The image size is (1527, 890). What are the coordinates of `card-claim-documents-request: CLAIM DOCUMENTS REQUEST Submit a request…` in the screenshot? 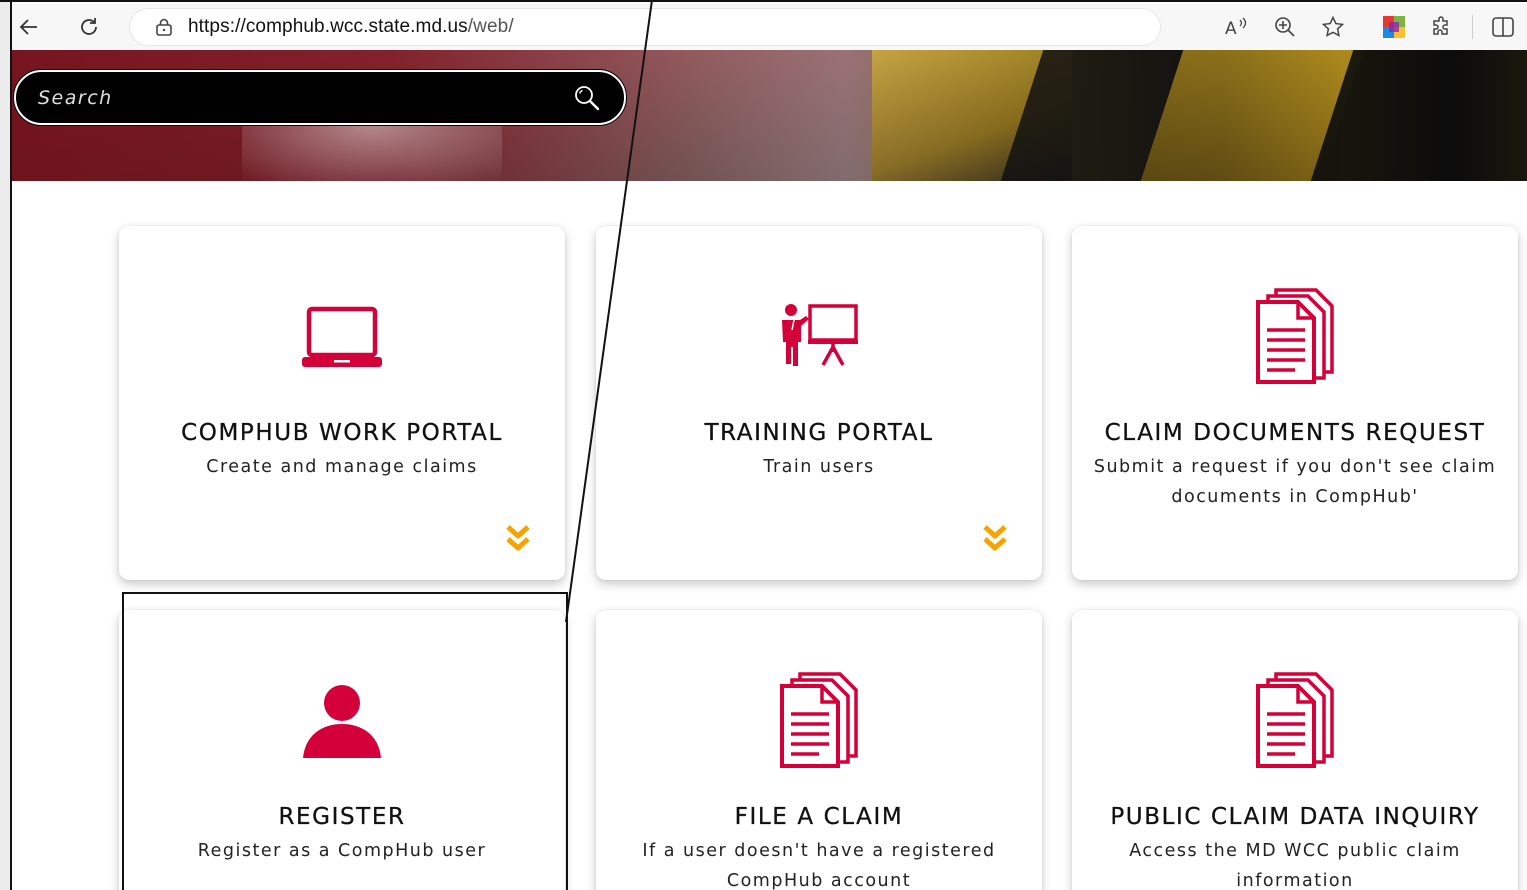 It's located at (1295, 403).